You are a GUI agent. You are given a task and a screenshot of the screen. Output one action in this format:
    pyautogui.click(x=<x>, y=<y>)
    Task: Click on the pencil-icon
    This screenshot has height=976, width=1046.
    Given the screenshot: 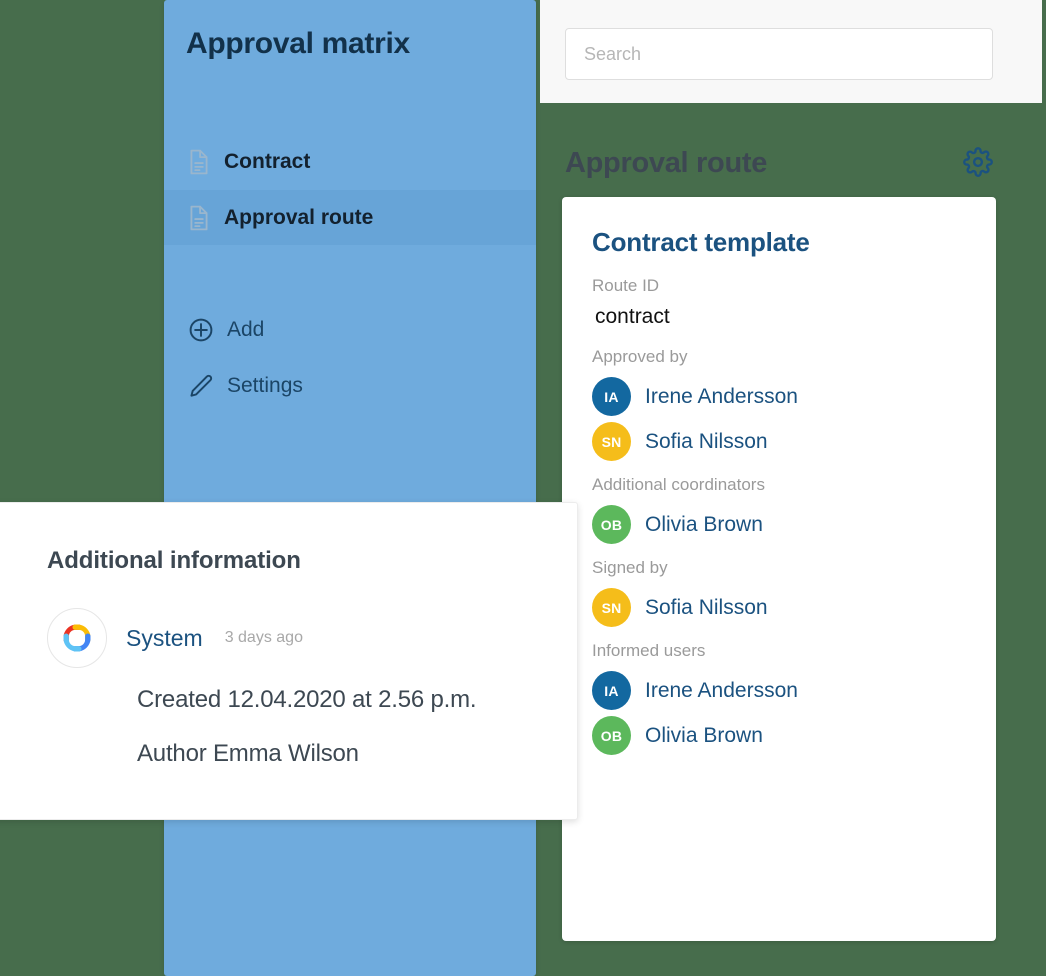 What is the action you would take?
    pyautogui.click(x=201, y=386)
    